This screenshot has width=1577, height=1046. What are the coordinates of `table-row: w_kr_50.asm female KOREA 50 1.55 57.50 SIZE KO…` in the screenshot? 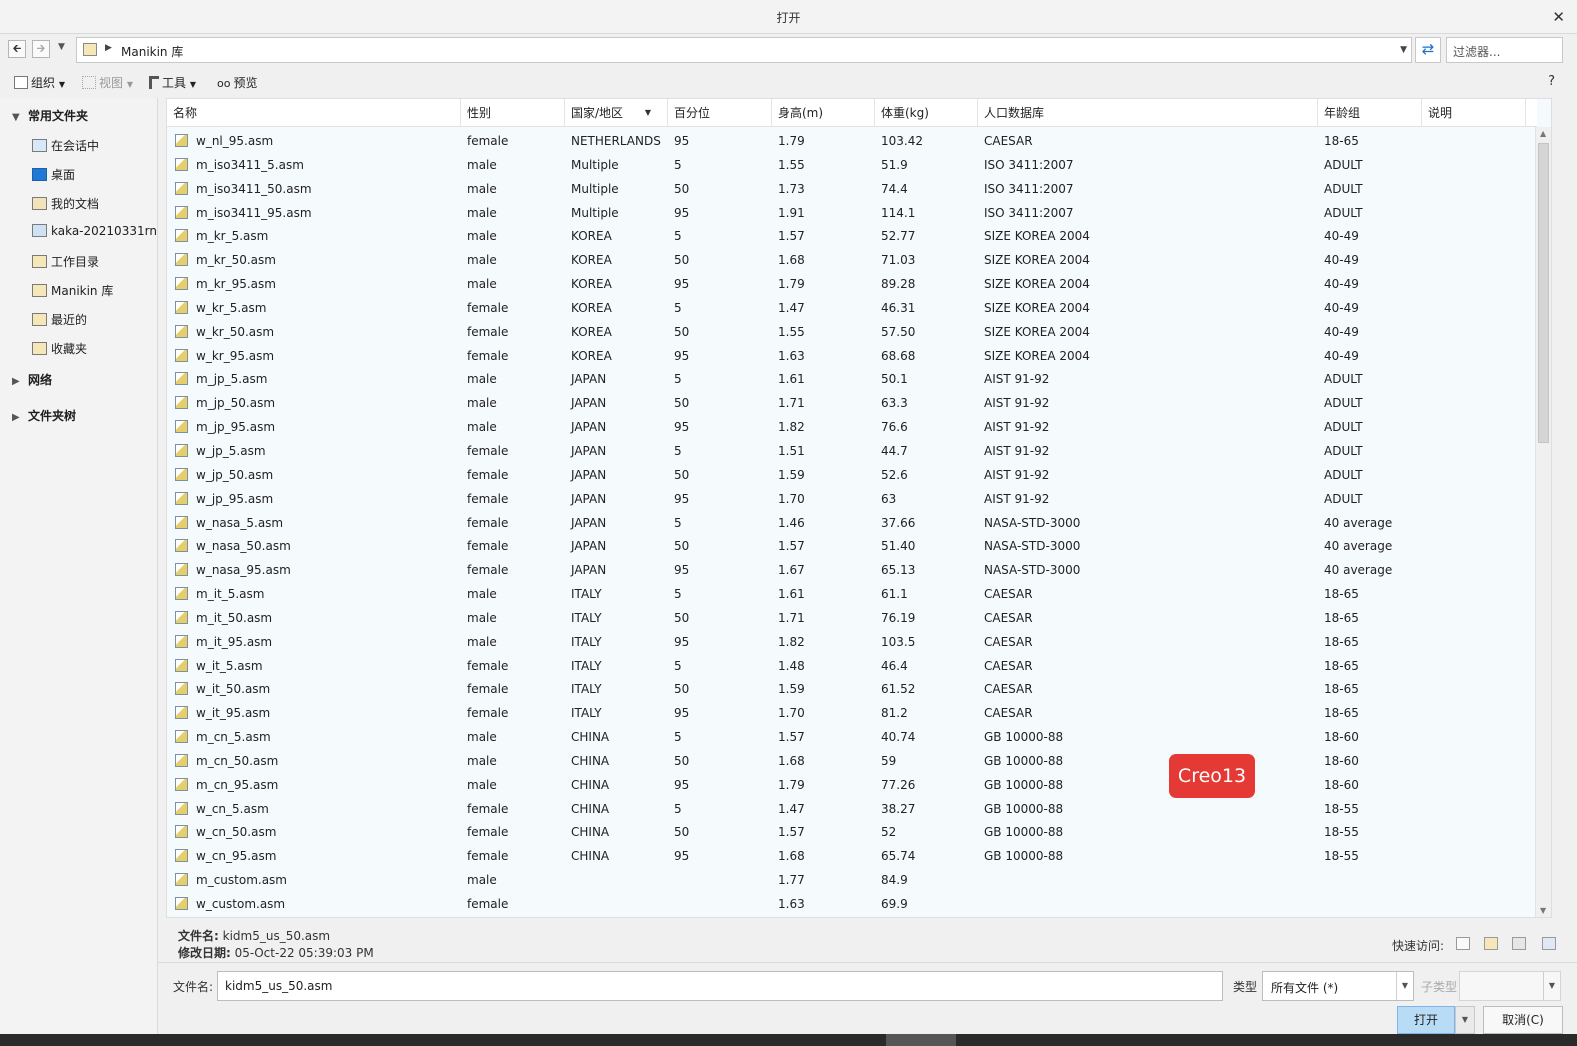 It's located at (852, 333).